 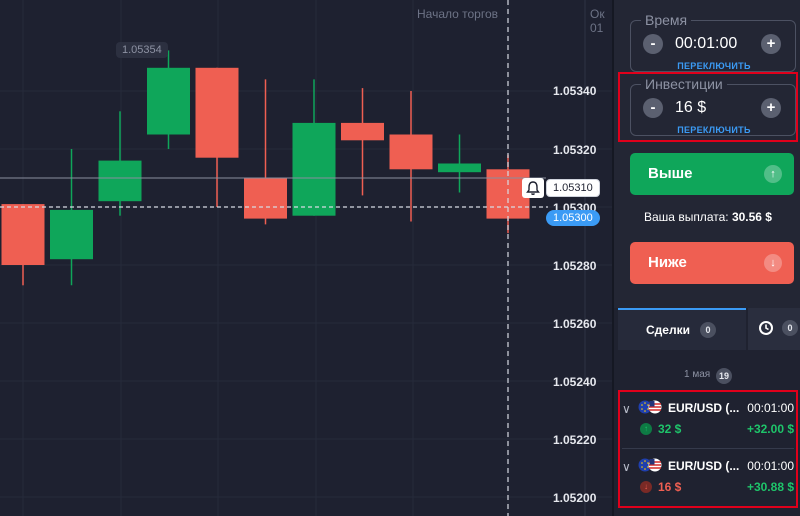 What do you see at coordinates (666, 20) in the screenshot?
I see `time-legend: Время` at bounding box center [666, 20].